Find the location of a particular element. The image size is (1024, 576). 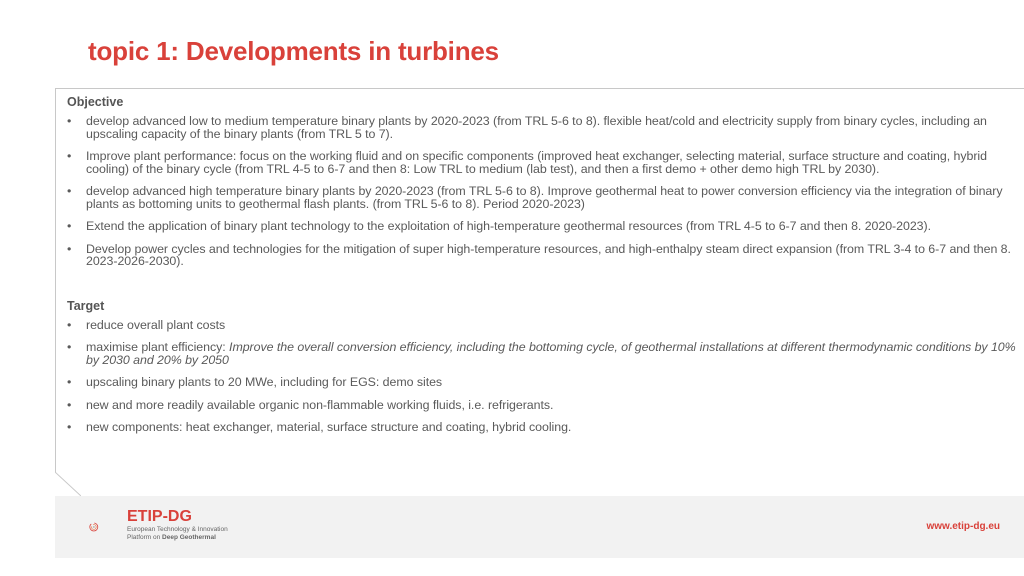

logo-subtitle-bold: Deep Geothermal is located at coordinates (189, 537).